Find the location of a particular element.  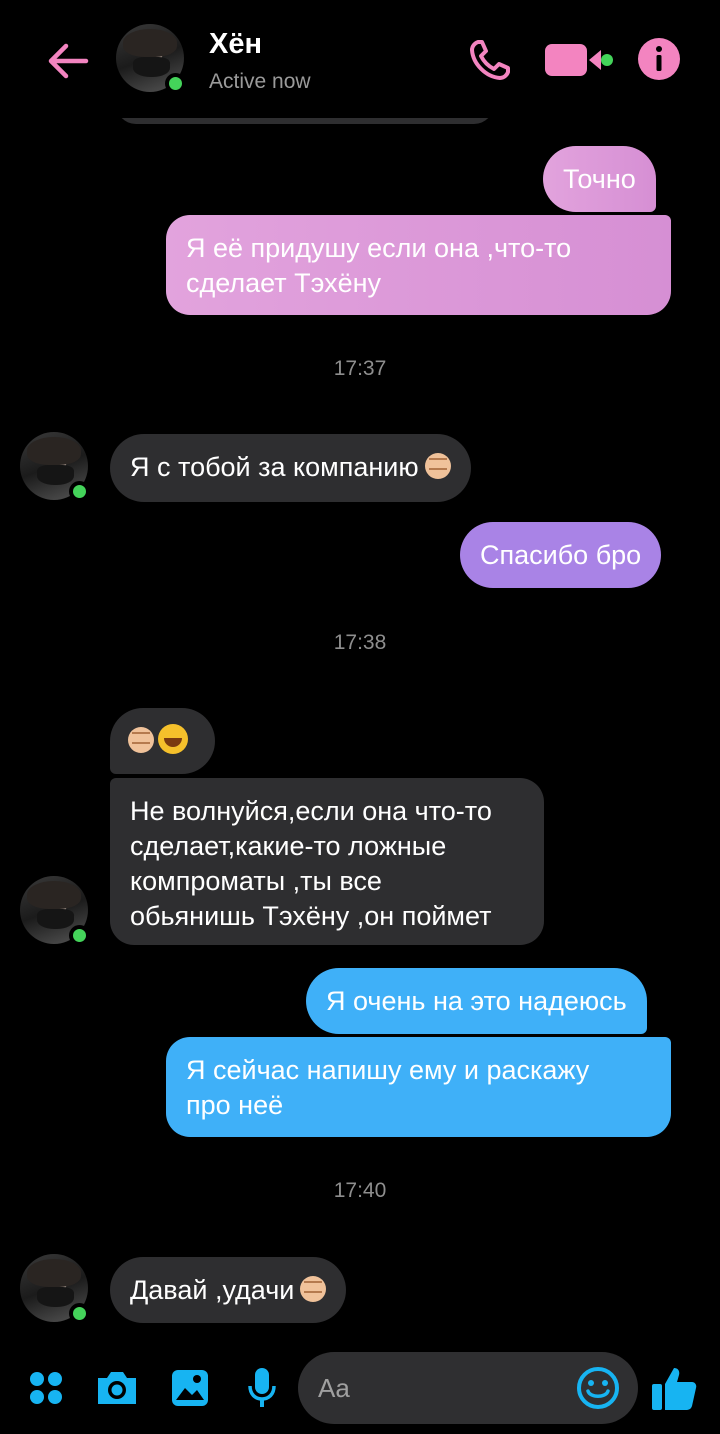

camera-icon is located at coordinates (117, 1388).